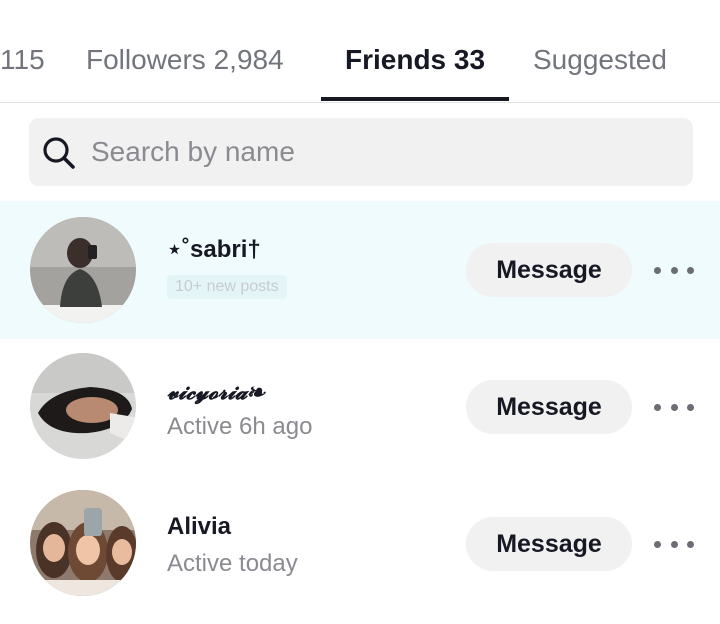 The height and width of the screenshot is (624, 720). What do you see at coordinates (214, 249) in the screenshot?
I see `friend-name: ⋆˚sabri†` at bounding box center [214, 249].